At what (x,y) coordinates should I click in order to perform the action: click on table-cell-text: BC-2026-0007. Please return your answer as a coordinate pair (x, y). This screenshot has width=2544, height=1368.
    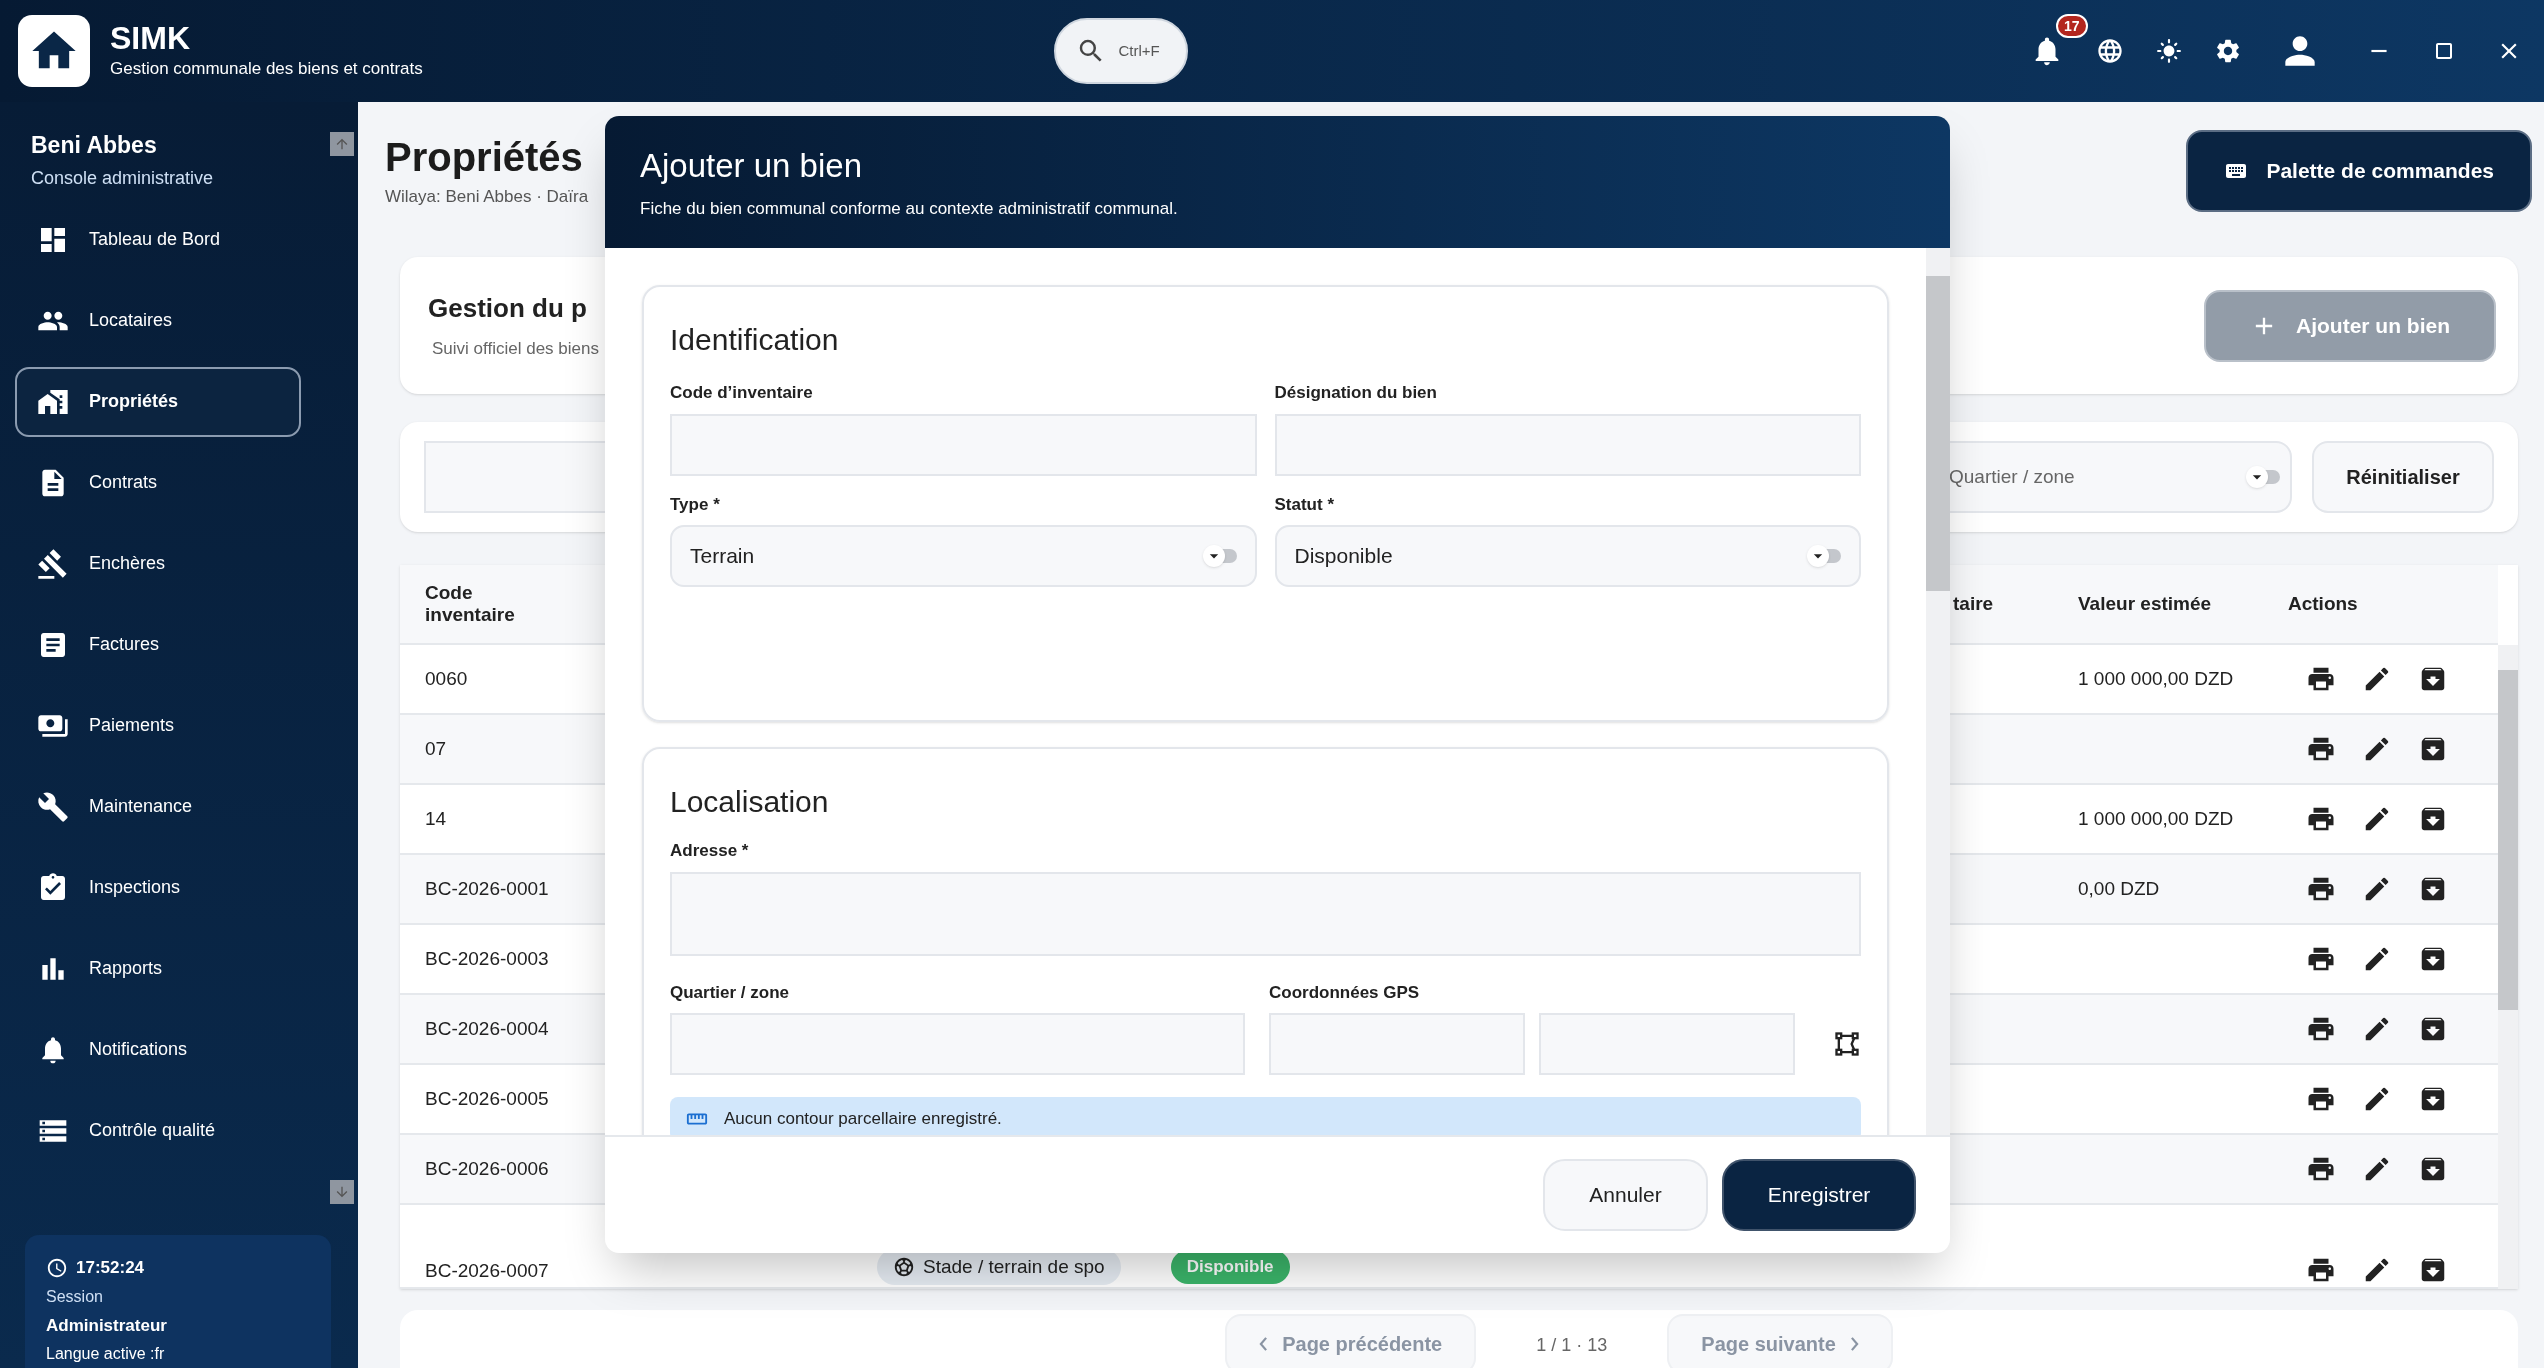
    Looking at the image, I should click on (487, 1270).